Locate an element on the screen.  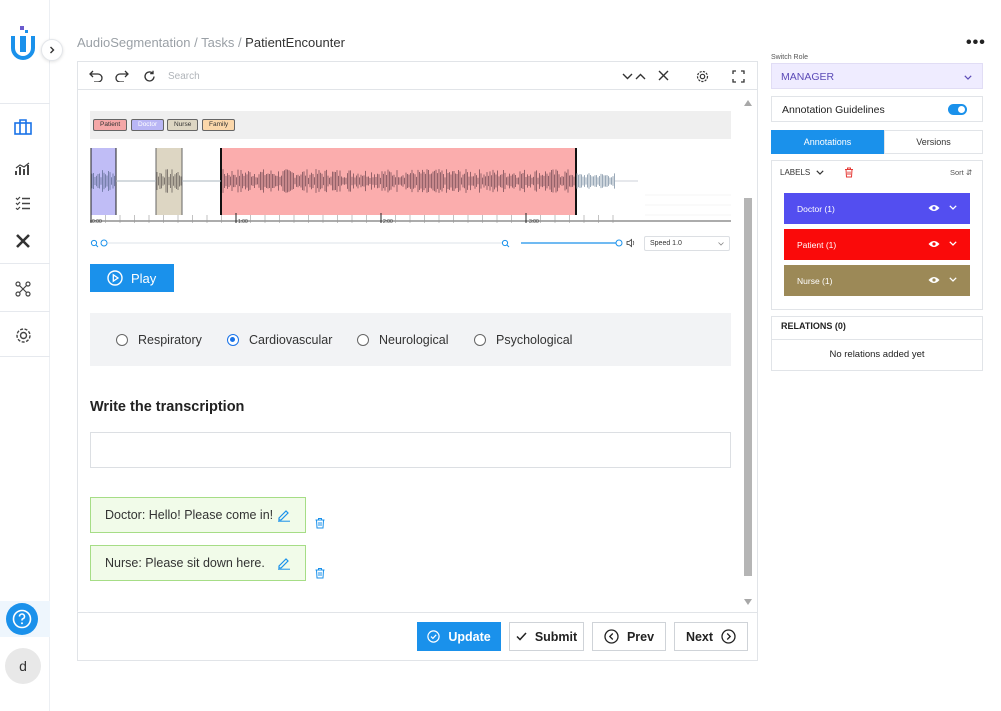
radio-respiratory: Respiratory is located at coordinates (159, 340).